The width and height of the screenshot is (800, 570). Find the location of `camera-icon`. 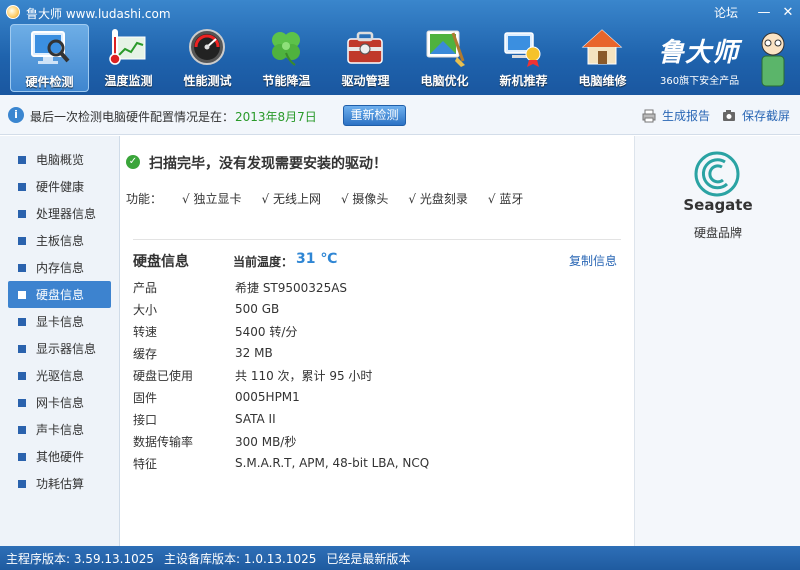

camera-icon is located at coordinates (729, 115).